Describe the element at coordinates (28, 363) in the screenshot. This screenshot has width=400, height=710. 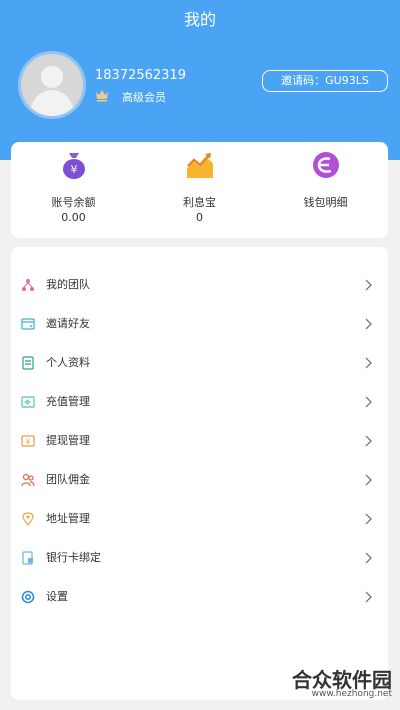
I see `profile-icon` at that location.